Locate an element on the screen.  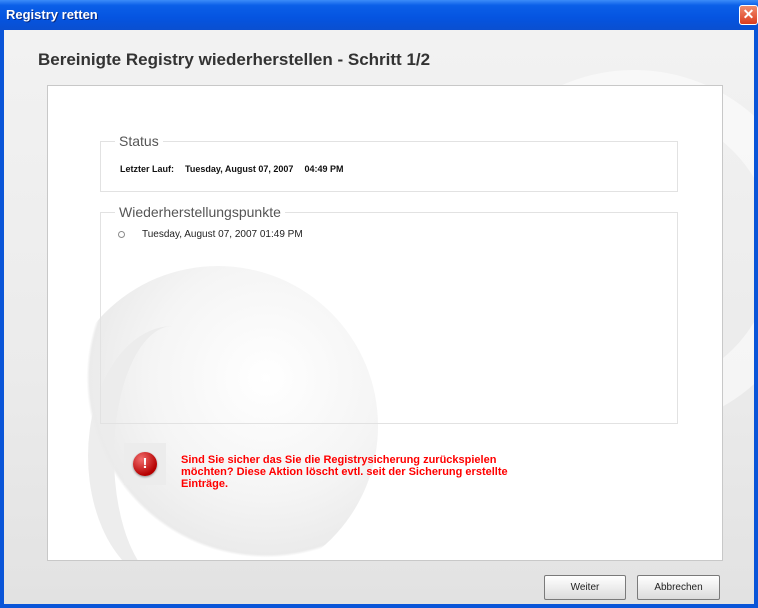
exclamation-icon: ! is located at coordinates (145, 464).